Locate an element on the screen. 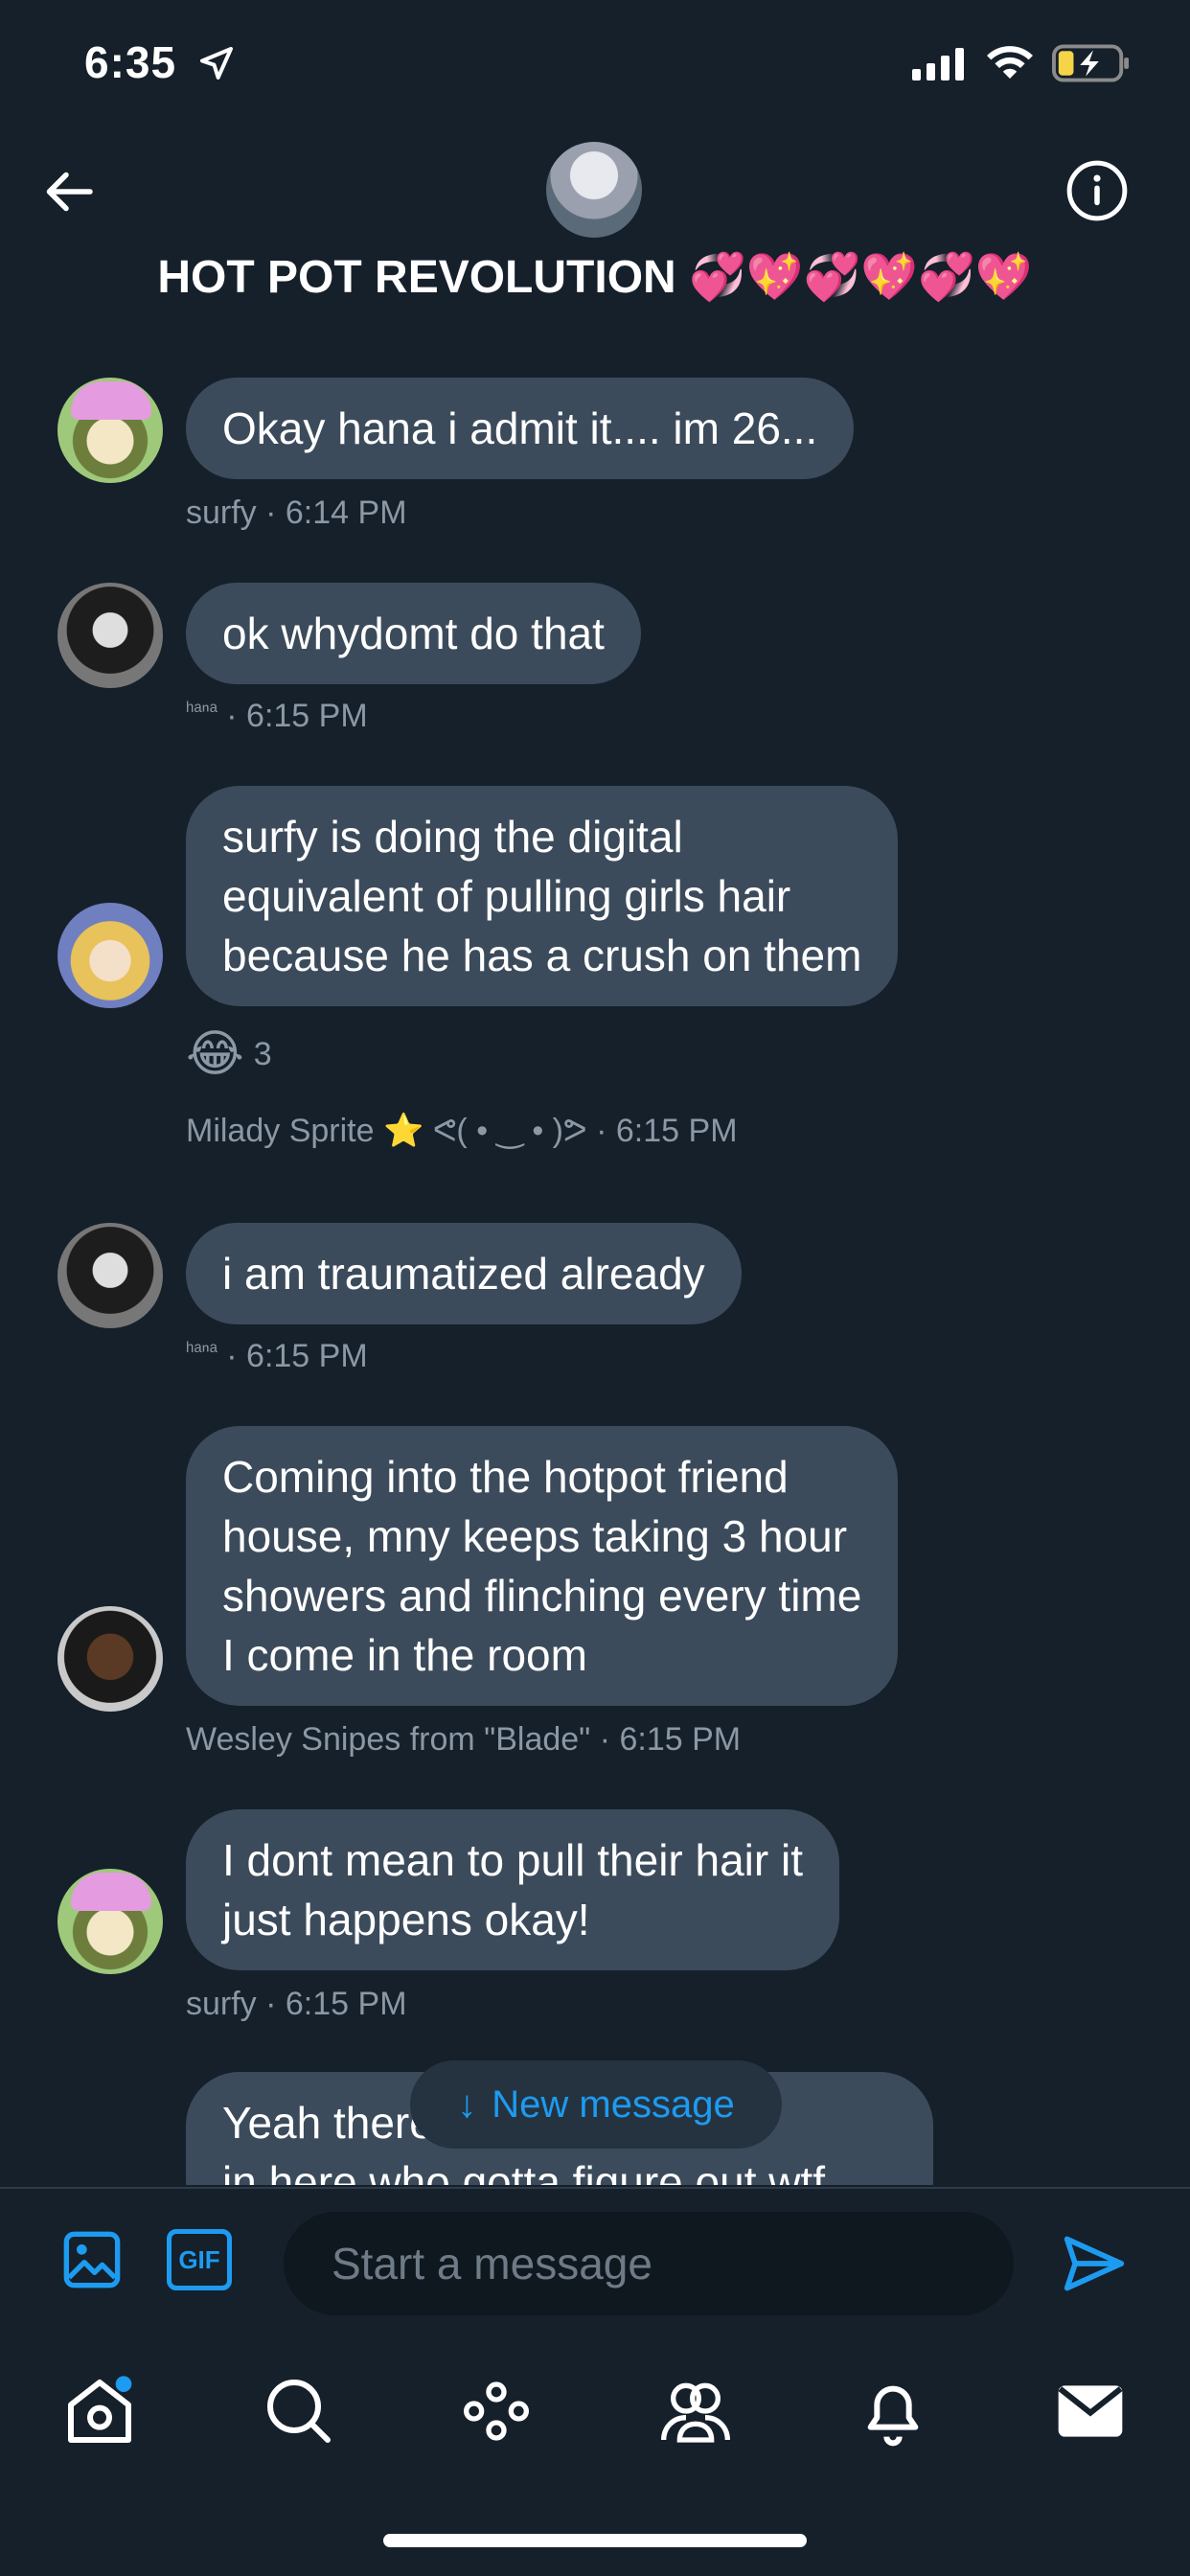 Image resolution: width=1190 pixels, height=2576 pixels. message-text: i am traumatized already is located at coordinates (464, 1274).